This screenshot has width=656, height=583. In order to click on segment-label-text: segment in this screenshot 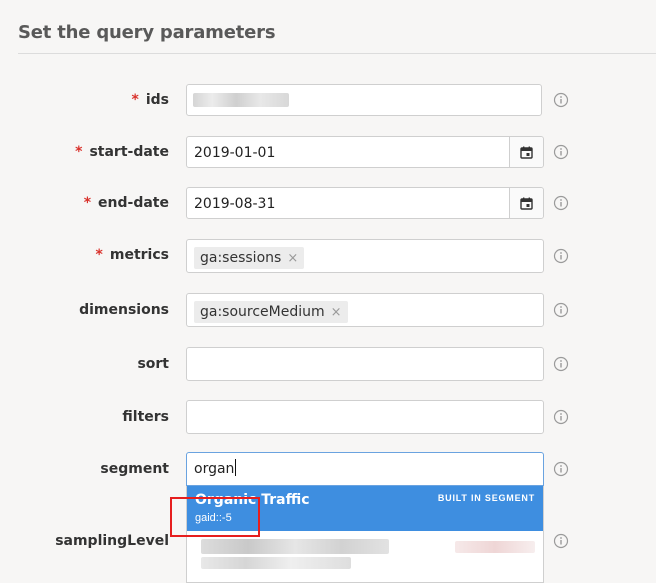, I will do `click(134, 469)`.